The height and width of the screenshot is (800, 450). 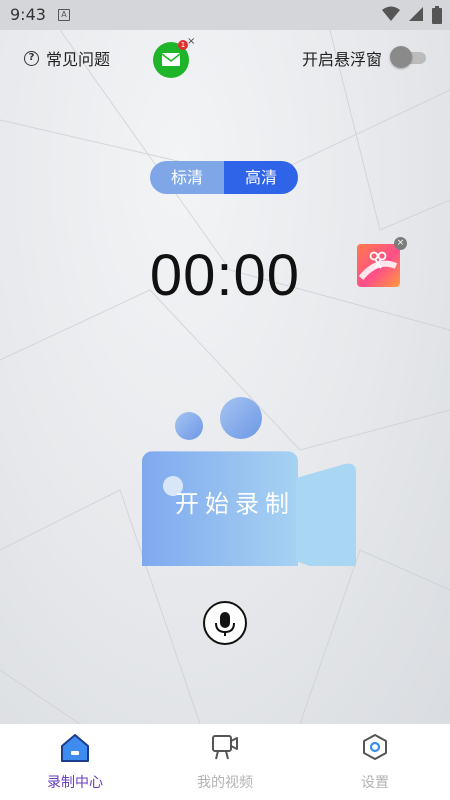 What do you see at coordinates (401, 57) in the screenshot?
I see `switch-thumb` at bounding box center [401, 57].